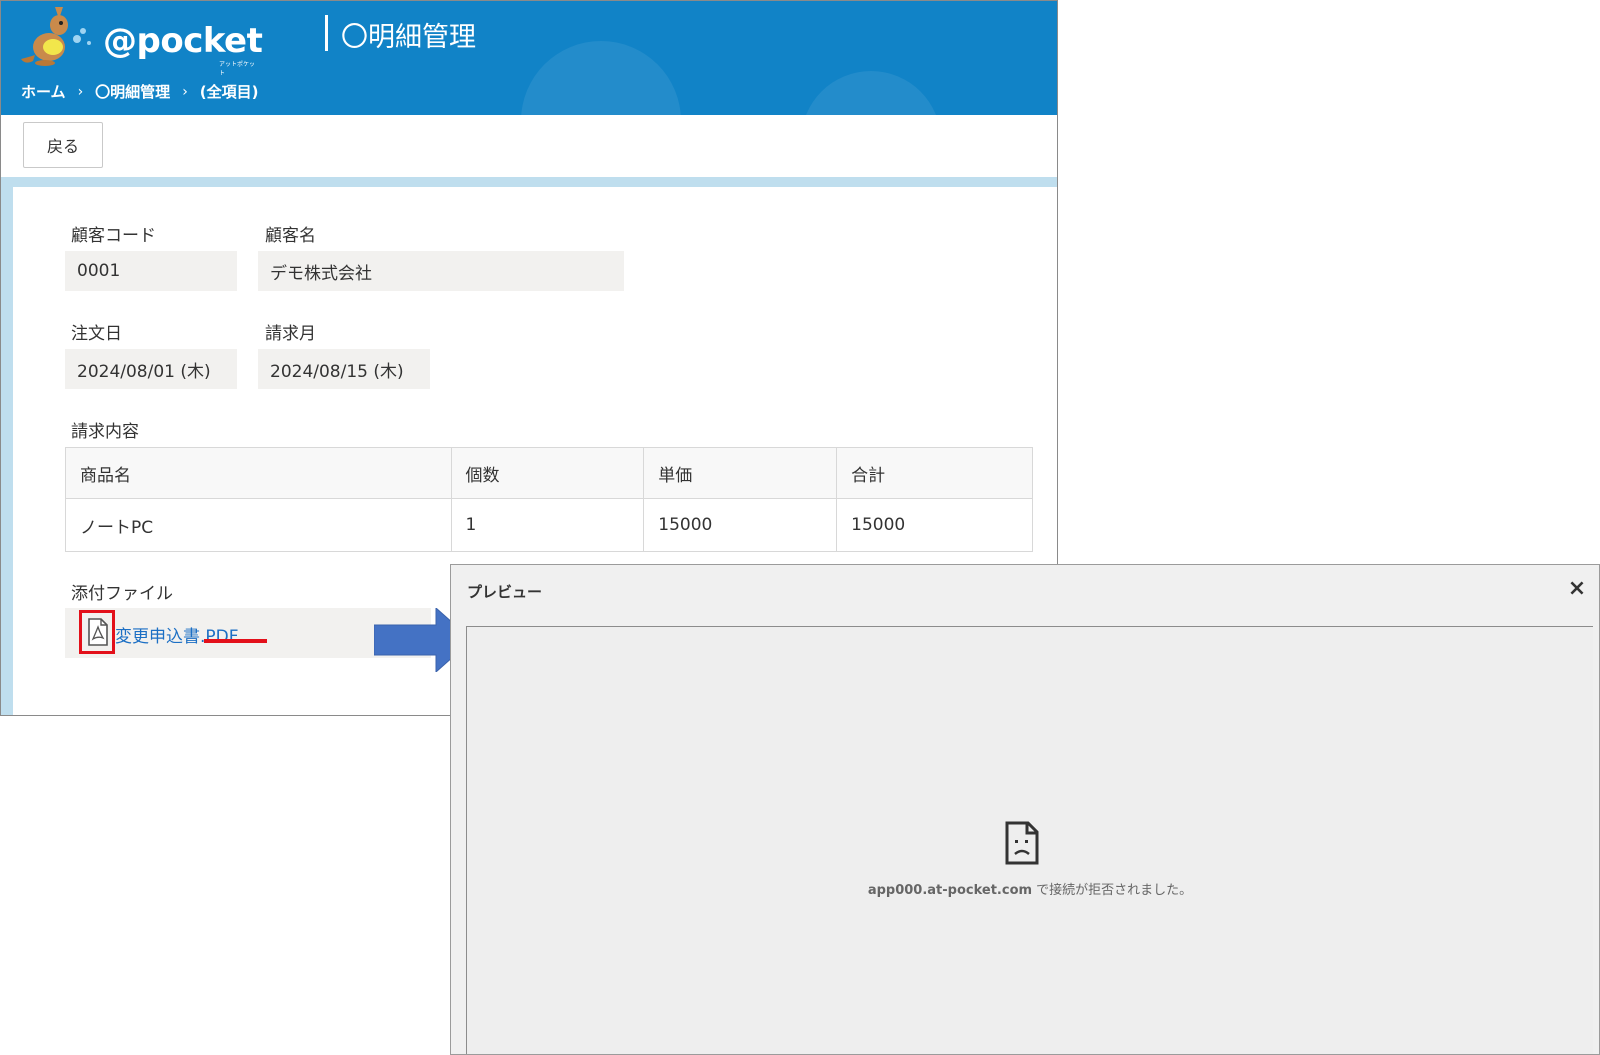 The height and width of the screenshot is (1055, 1600). What do you see at coordinates (529, 150) in the screenshot?
I see `toolbar: 戻る` at bounding box center [529, 150].